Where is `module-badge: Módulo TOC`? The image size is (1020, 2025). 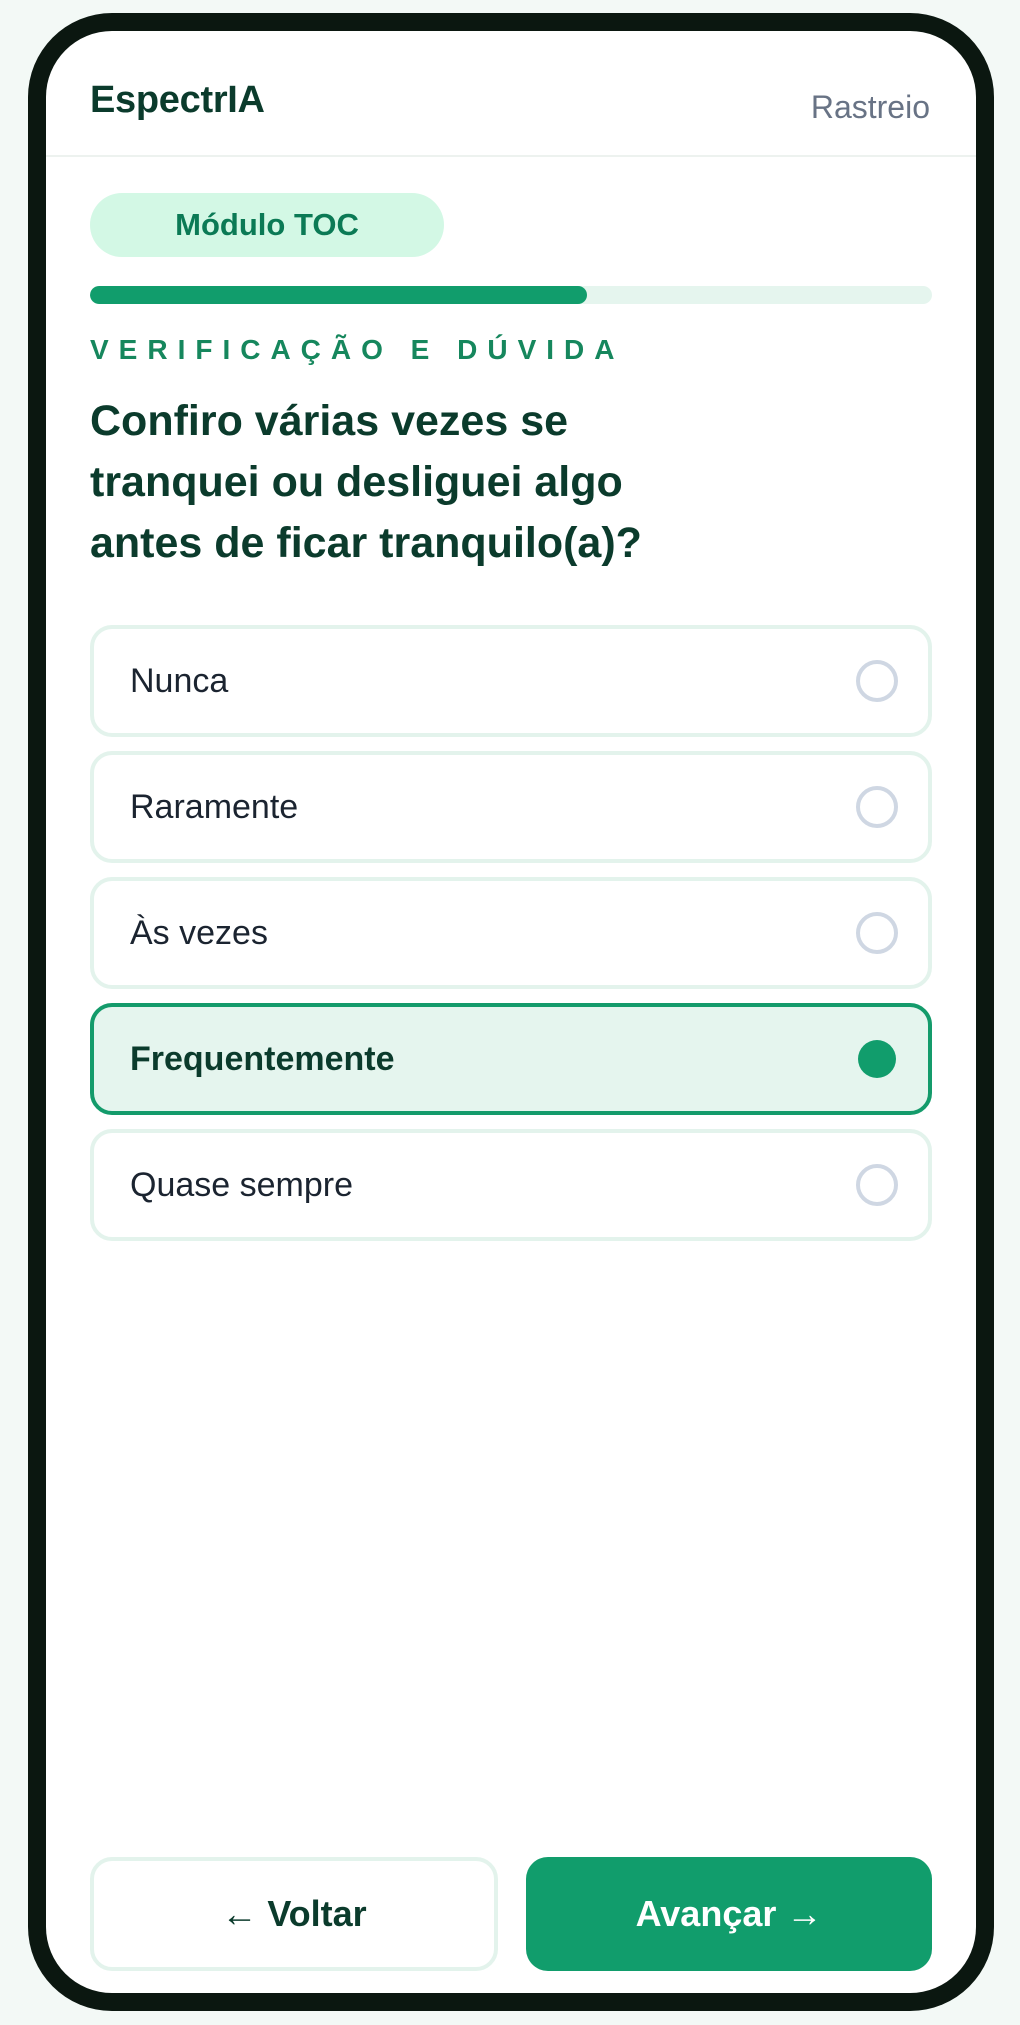 module-badge: Módulo TOC is located at coordinates (267, 225).